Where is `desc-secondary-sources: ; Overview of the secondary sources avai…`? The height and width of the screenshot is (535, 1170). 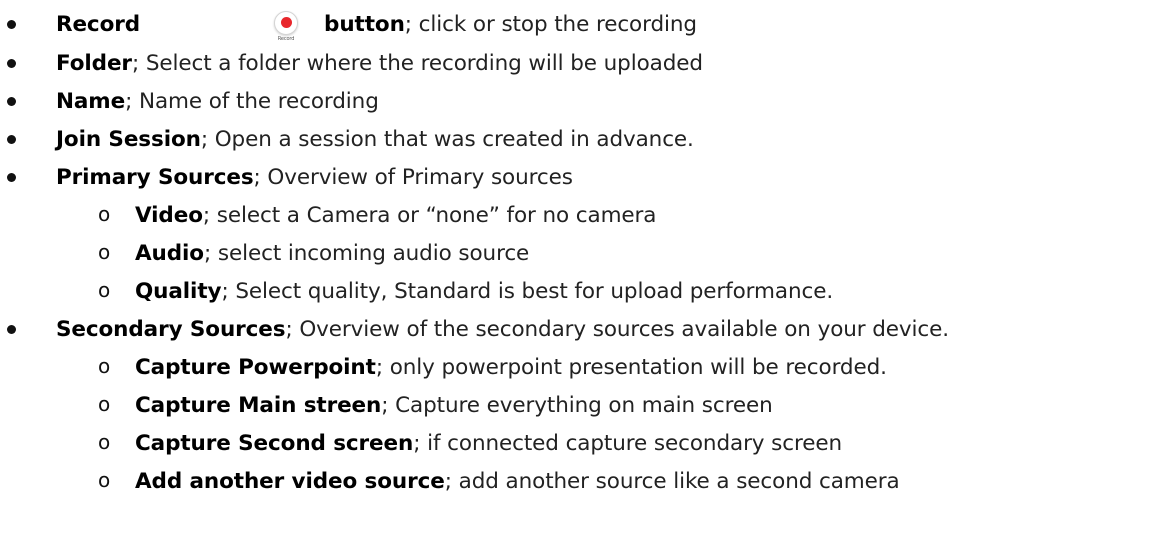 desc-secondary-sources: ; Overview of the secondary sources avai… is located at coordinates (617, 329).